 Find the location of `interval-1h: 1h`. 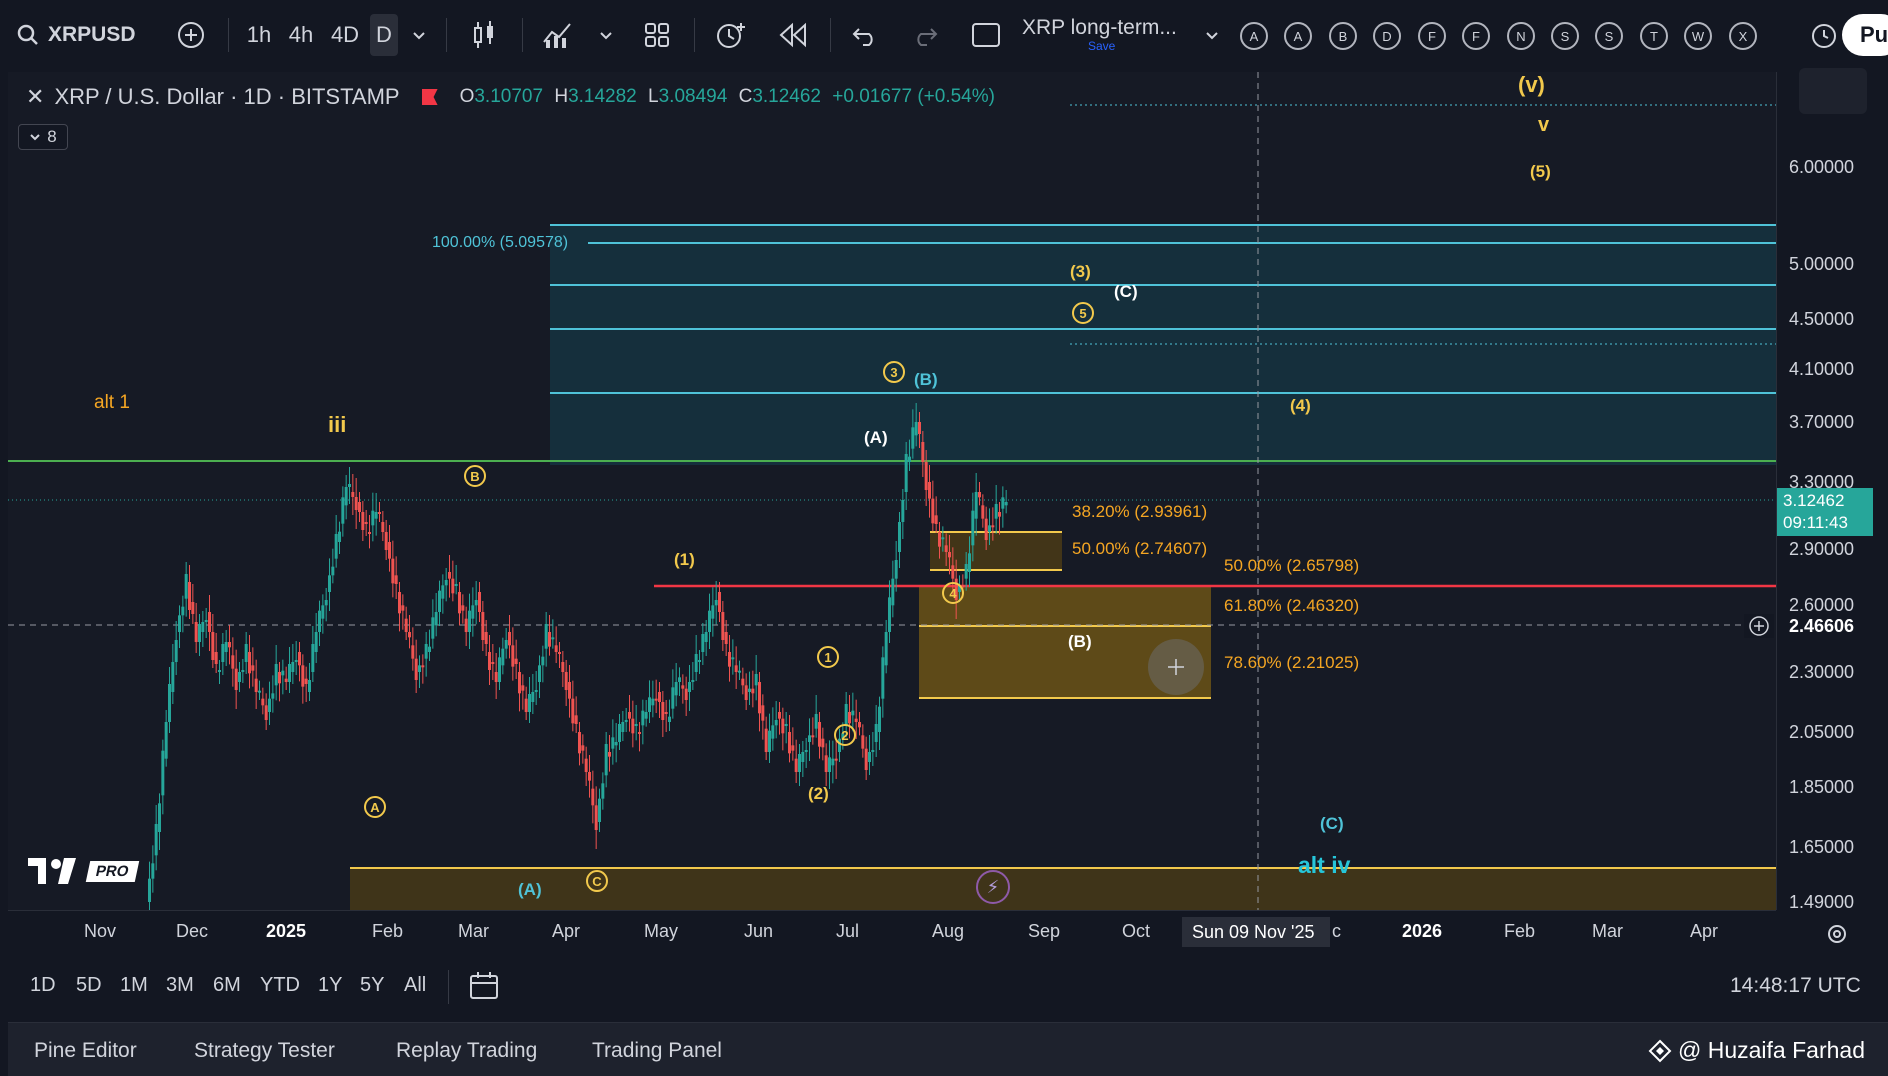

interval-1h: 1h is located at coordinates (259, 35).